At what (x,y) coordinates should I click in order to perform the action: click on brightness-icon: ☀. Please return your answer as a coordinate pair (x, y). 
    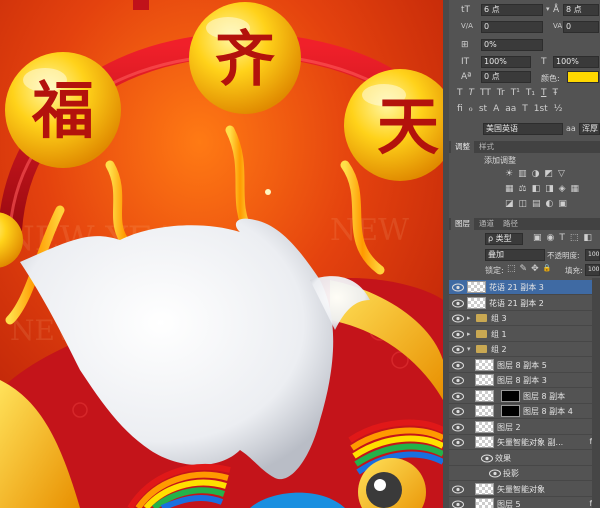
    Looking at the image, I should click on (509, 174).